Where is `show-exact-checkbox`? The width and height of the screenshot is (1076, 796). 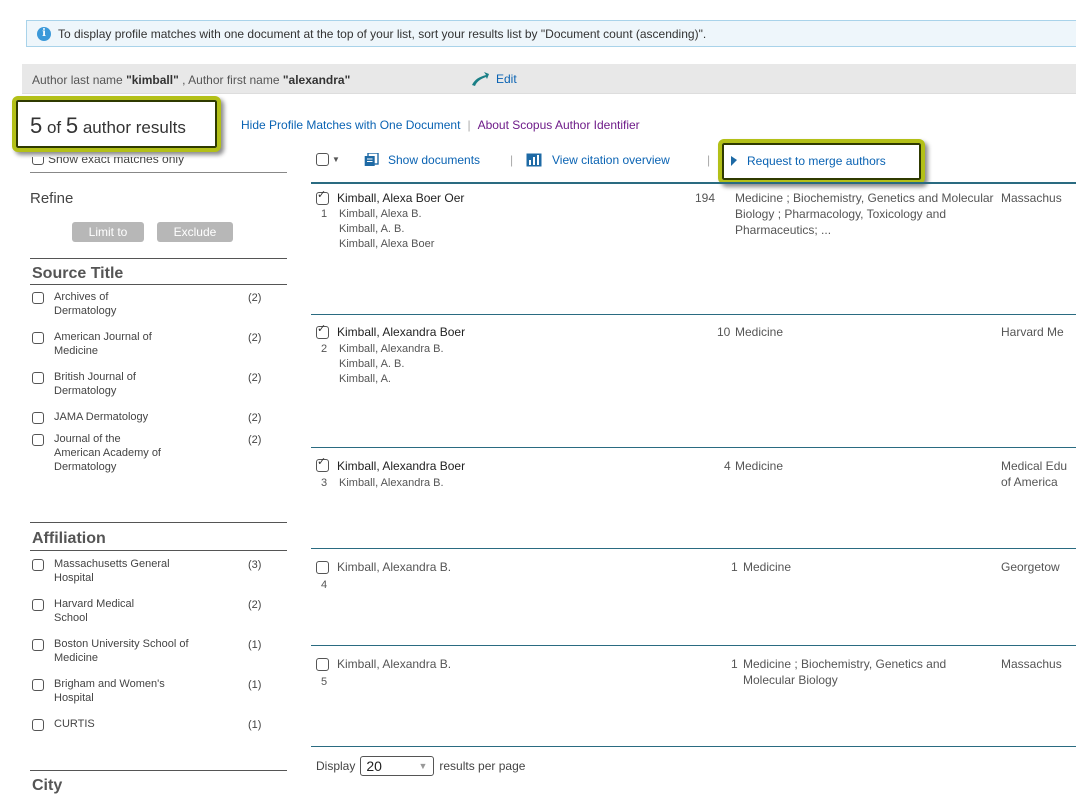
show-exact-checkbox is located at coordinates (38, 161).